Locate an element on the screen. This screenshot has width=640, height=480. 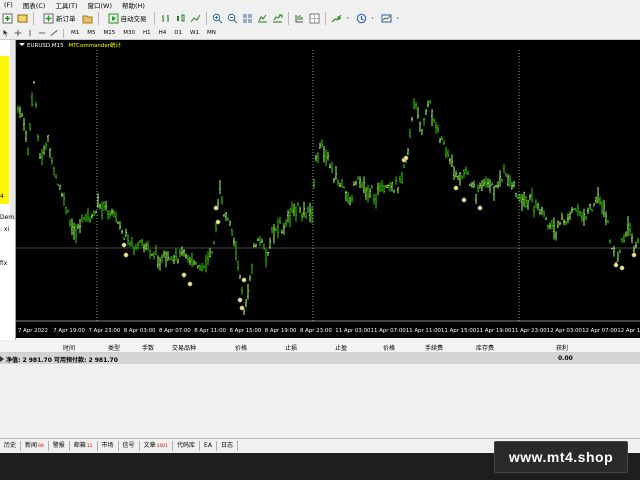
tf-m5: M5 is located at coordinates (91, 33).